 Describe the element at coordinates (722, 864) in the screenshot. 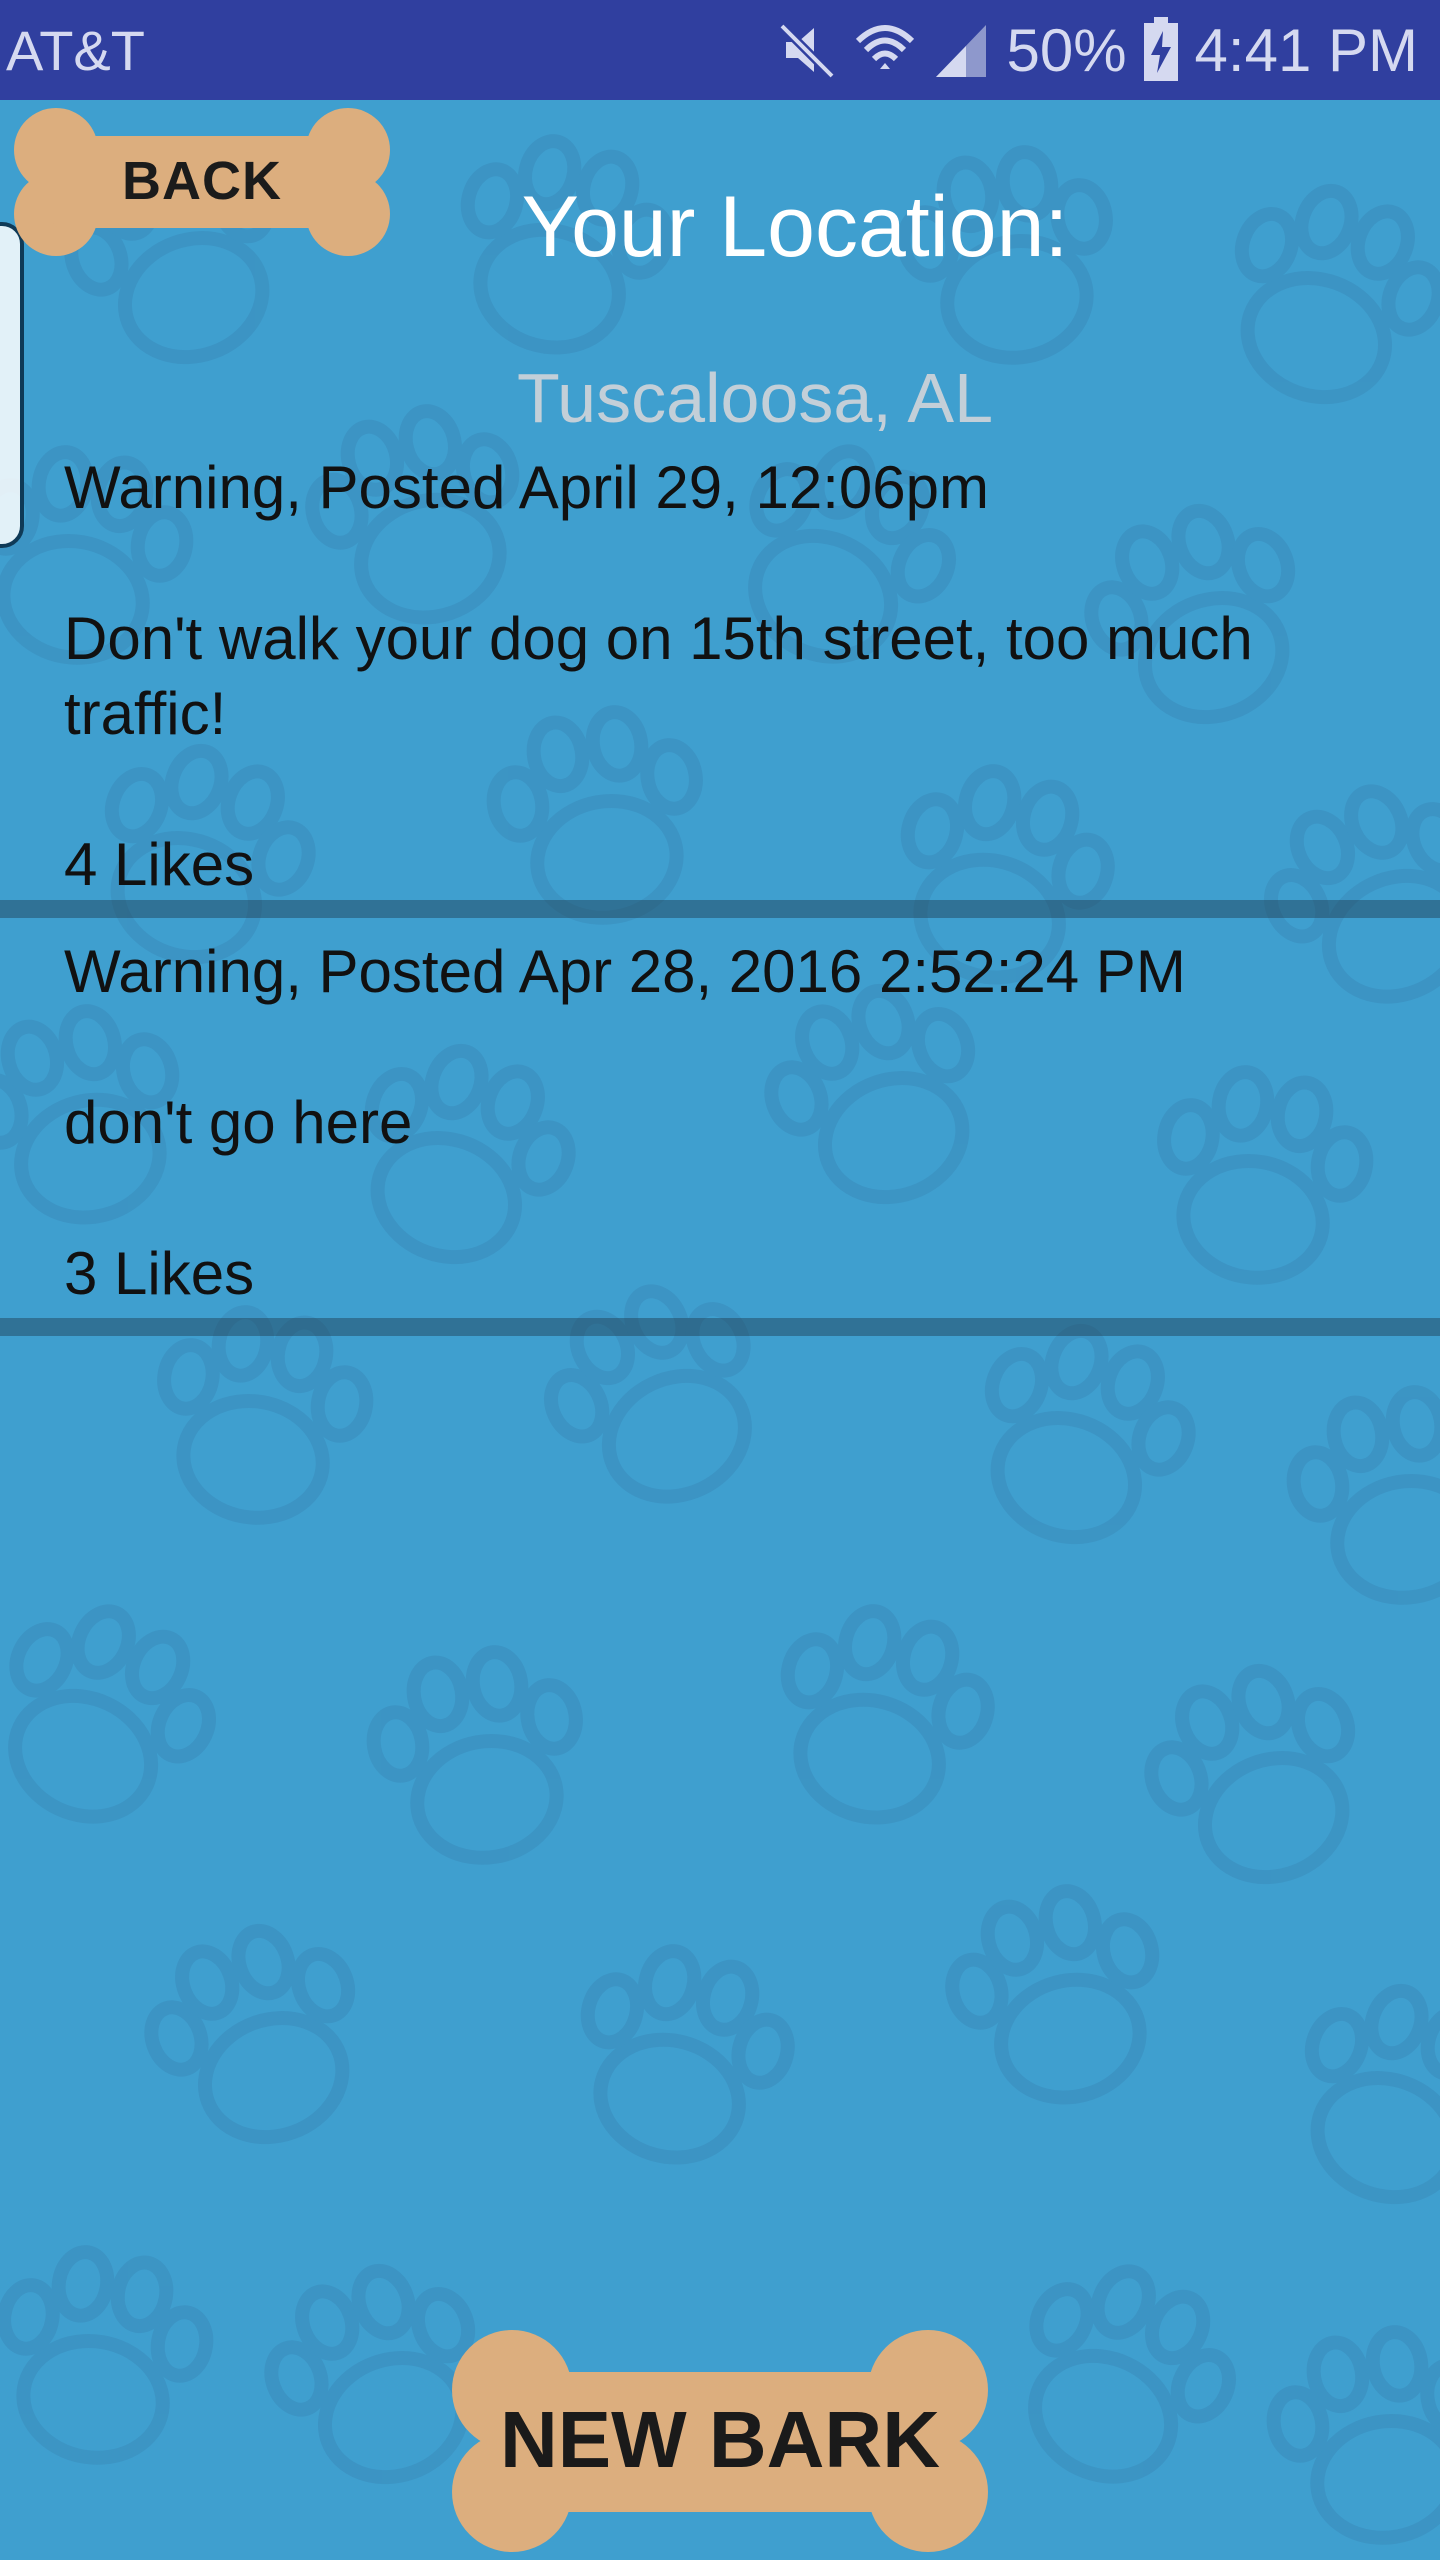

I see `post-likes: 4 Likes` at that location.